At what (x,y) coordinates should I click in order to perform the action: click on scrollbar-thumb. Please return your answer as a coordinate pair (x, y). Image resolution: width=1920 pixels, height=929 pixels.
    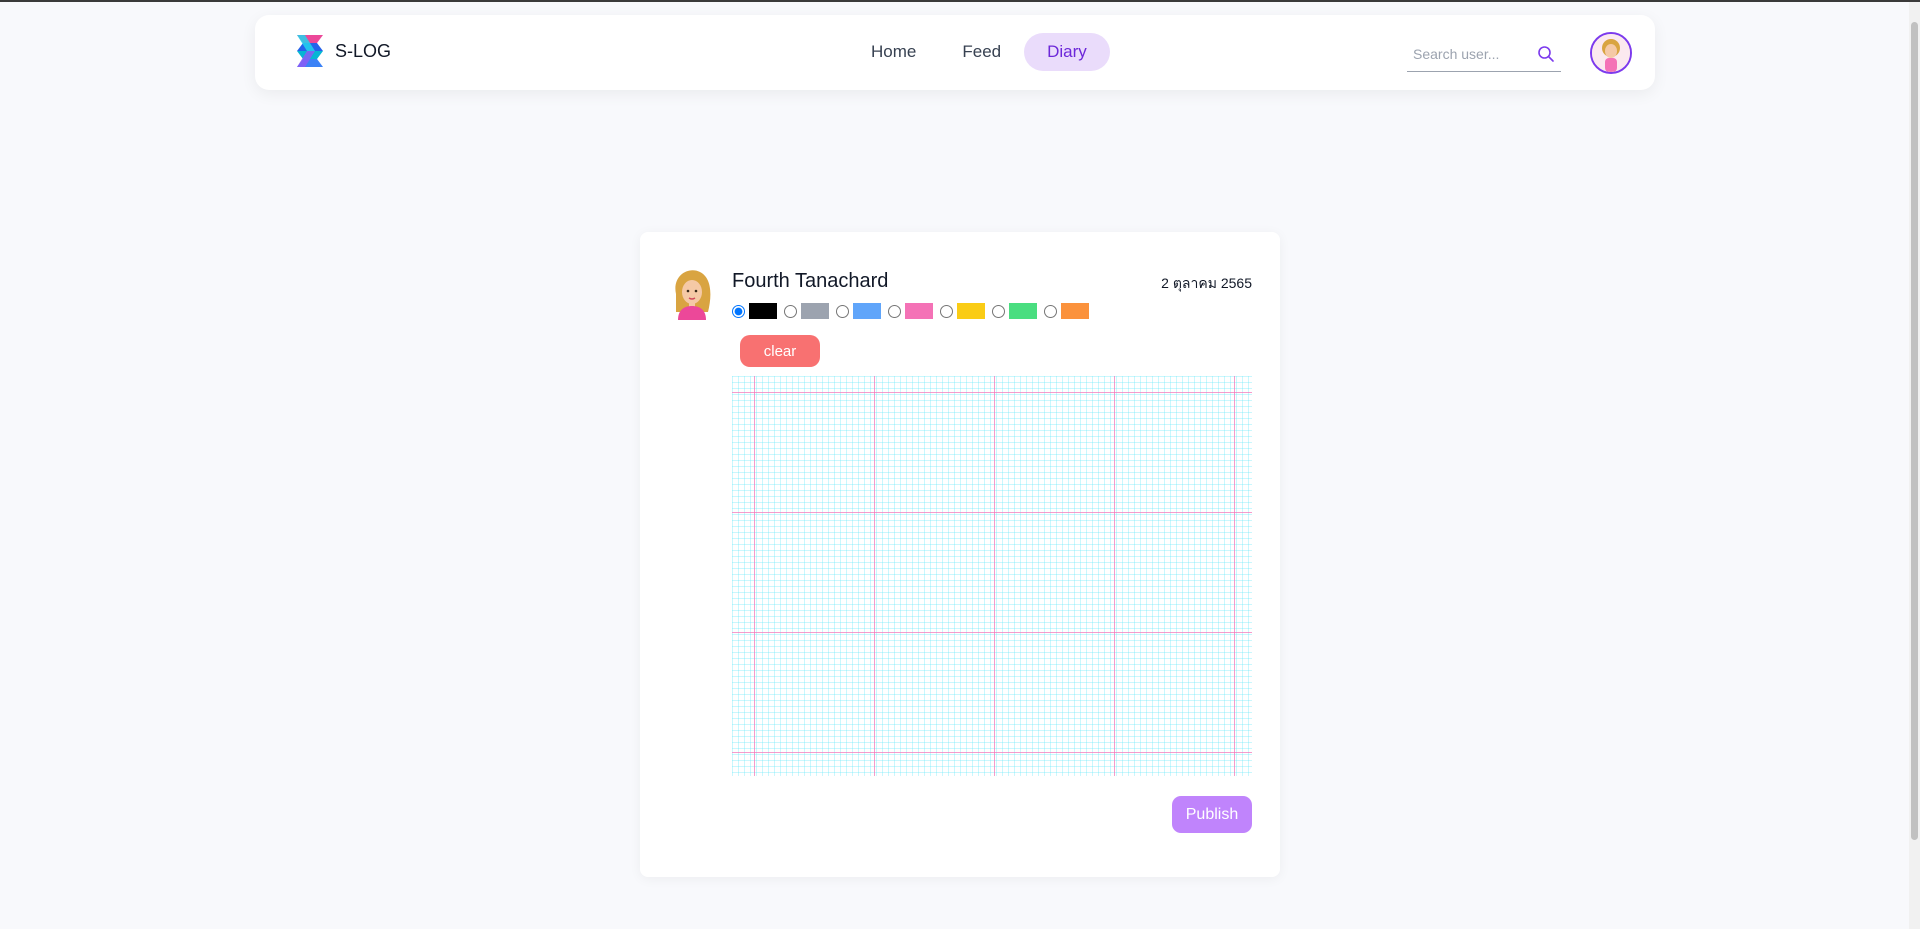
    Looking at the image, I should click on (1914, 431).